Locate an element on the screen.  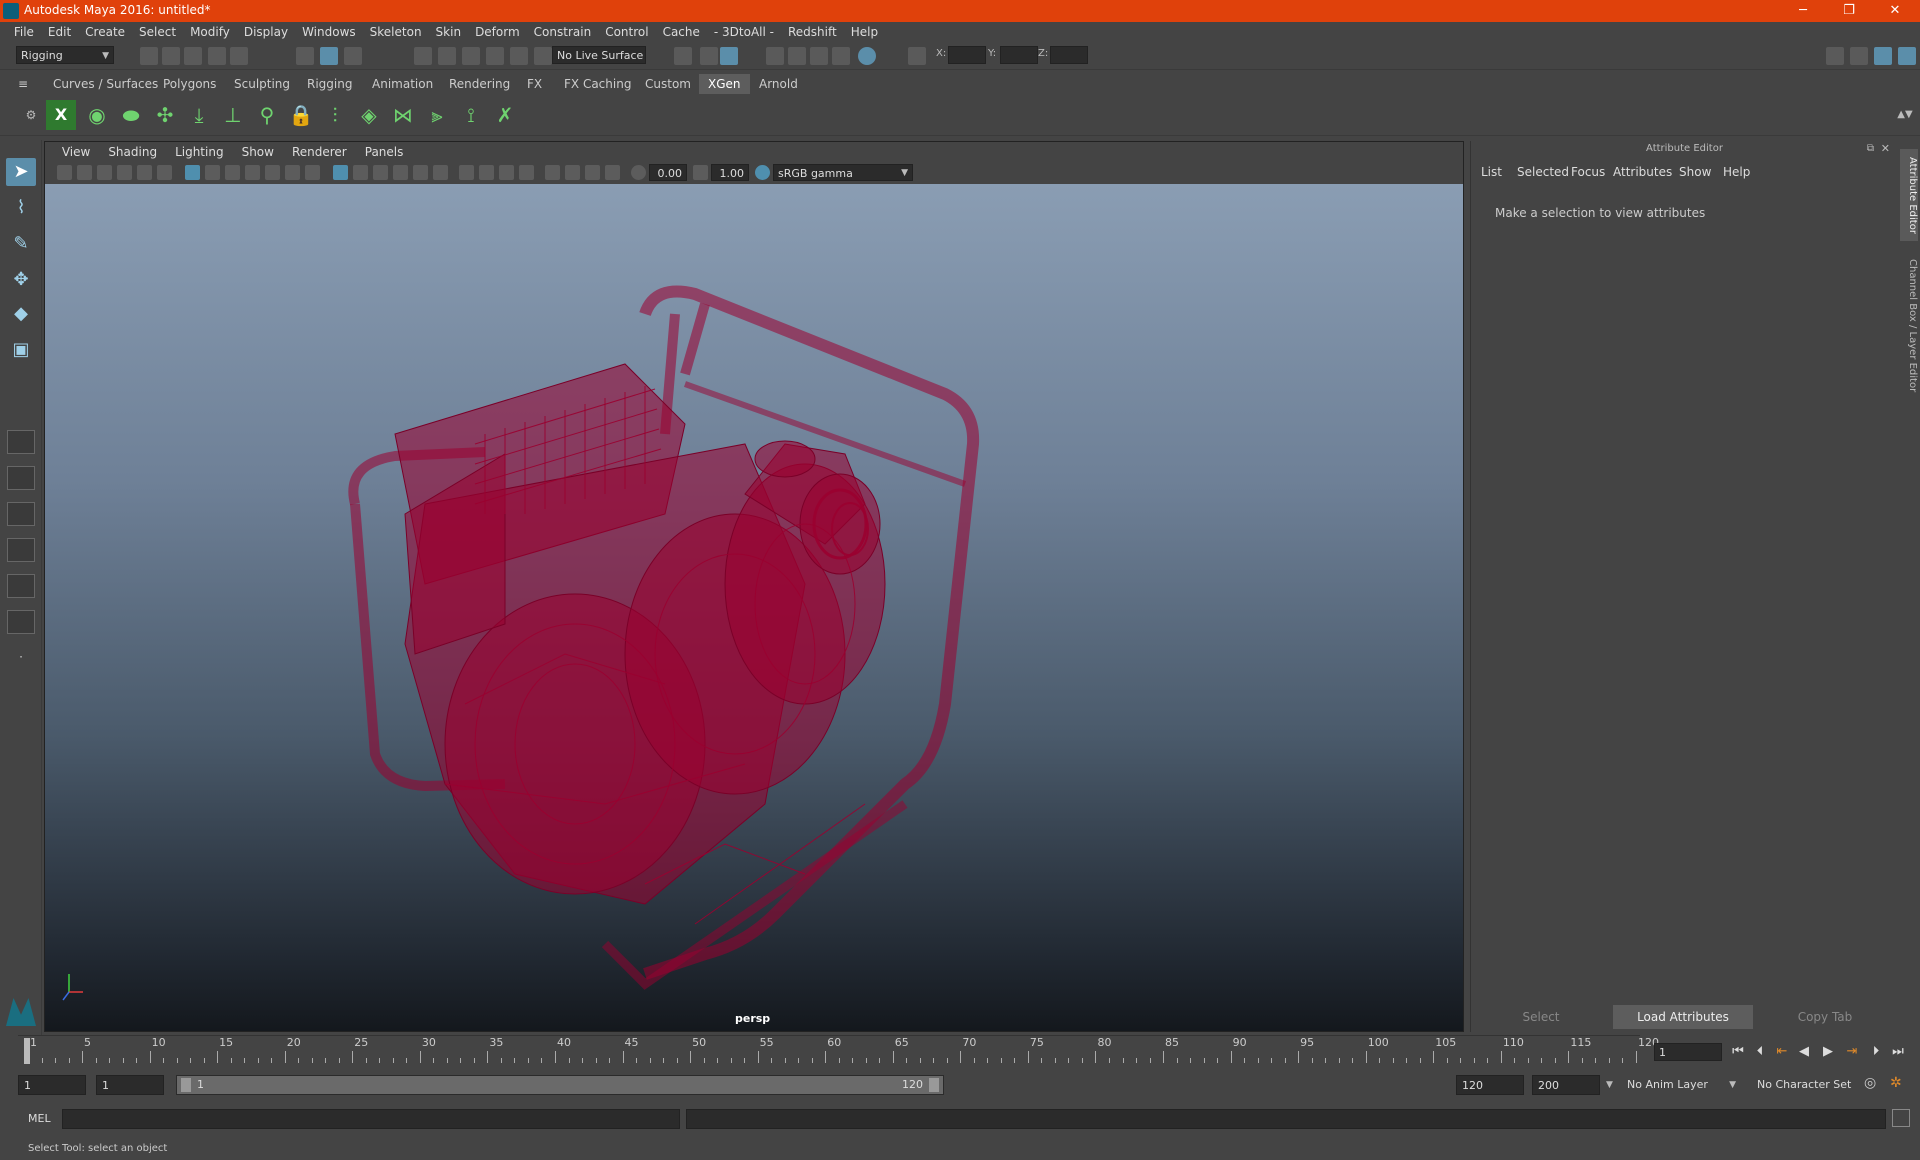
playback-end-field: 120 is located at coordinates (1490, 1085).